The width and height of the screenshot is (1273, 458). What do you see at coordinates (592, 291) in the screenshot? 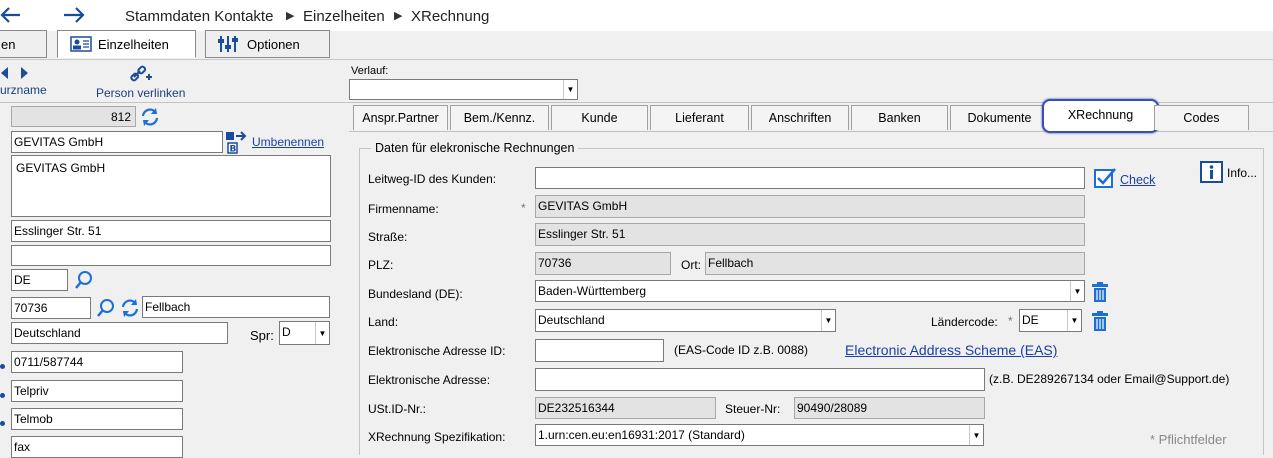
I see `bundesland-value: Baden-Württemberg` at bounding box center [592, 291].